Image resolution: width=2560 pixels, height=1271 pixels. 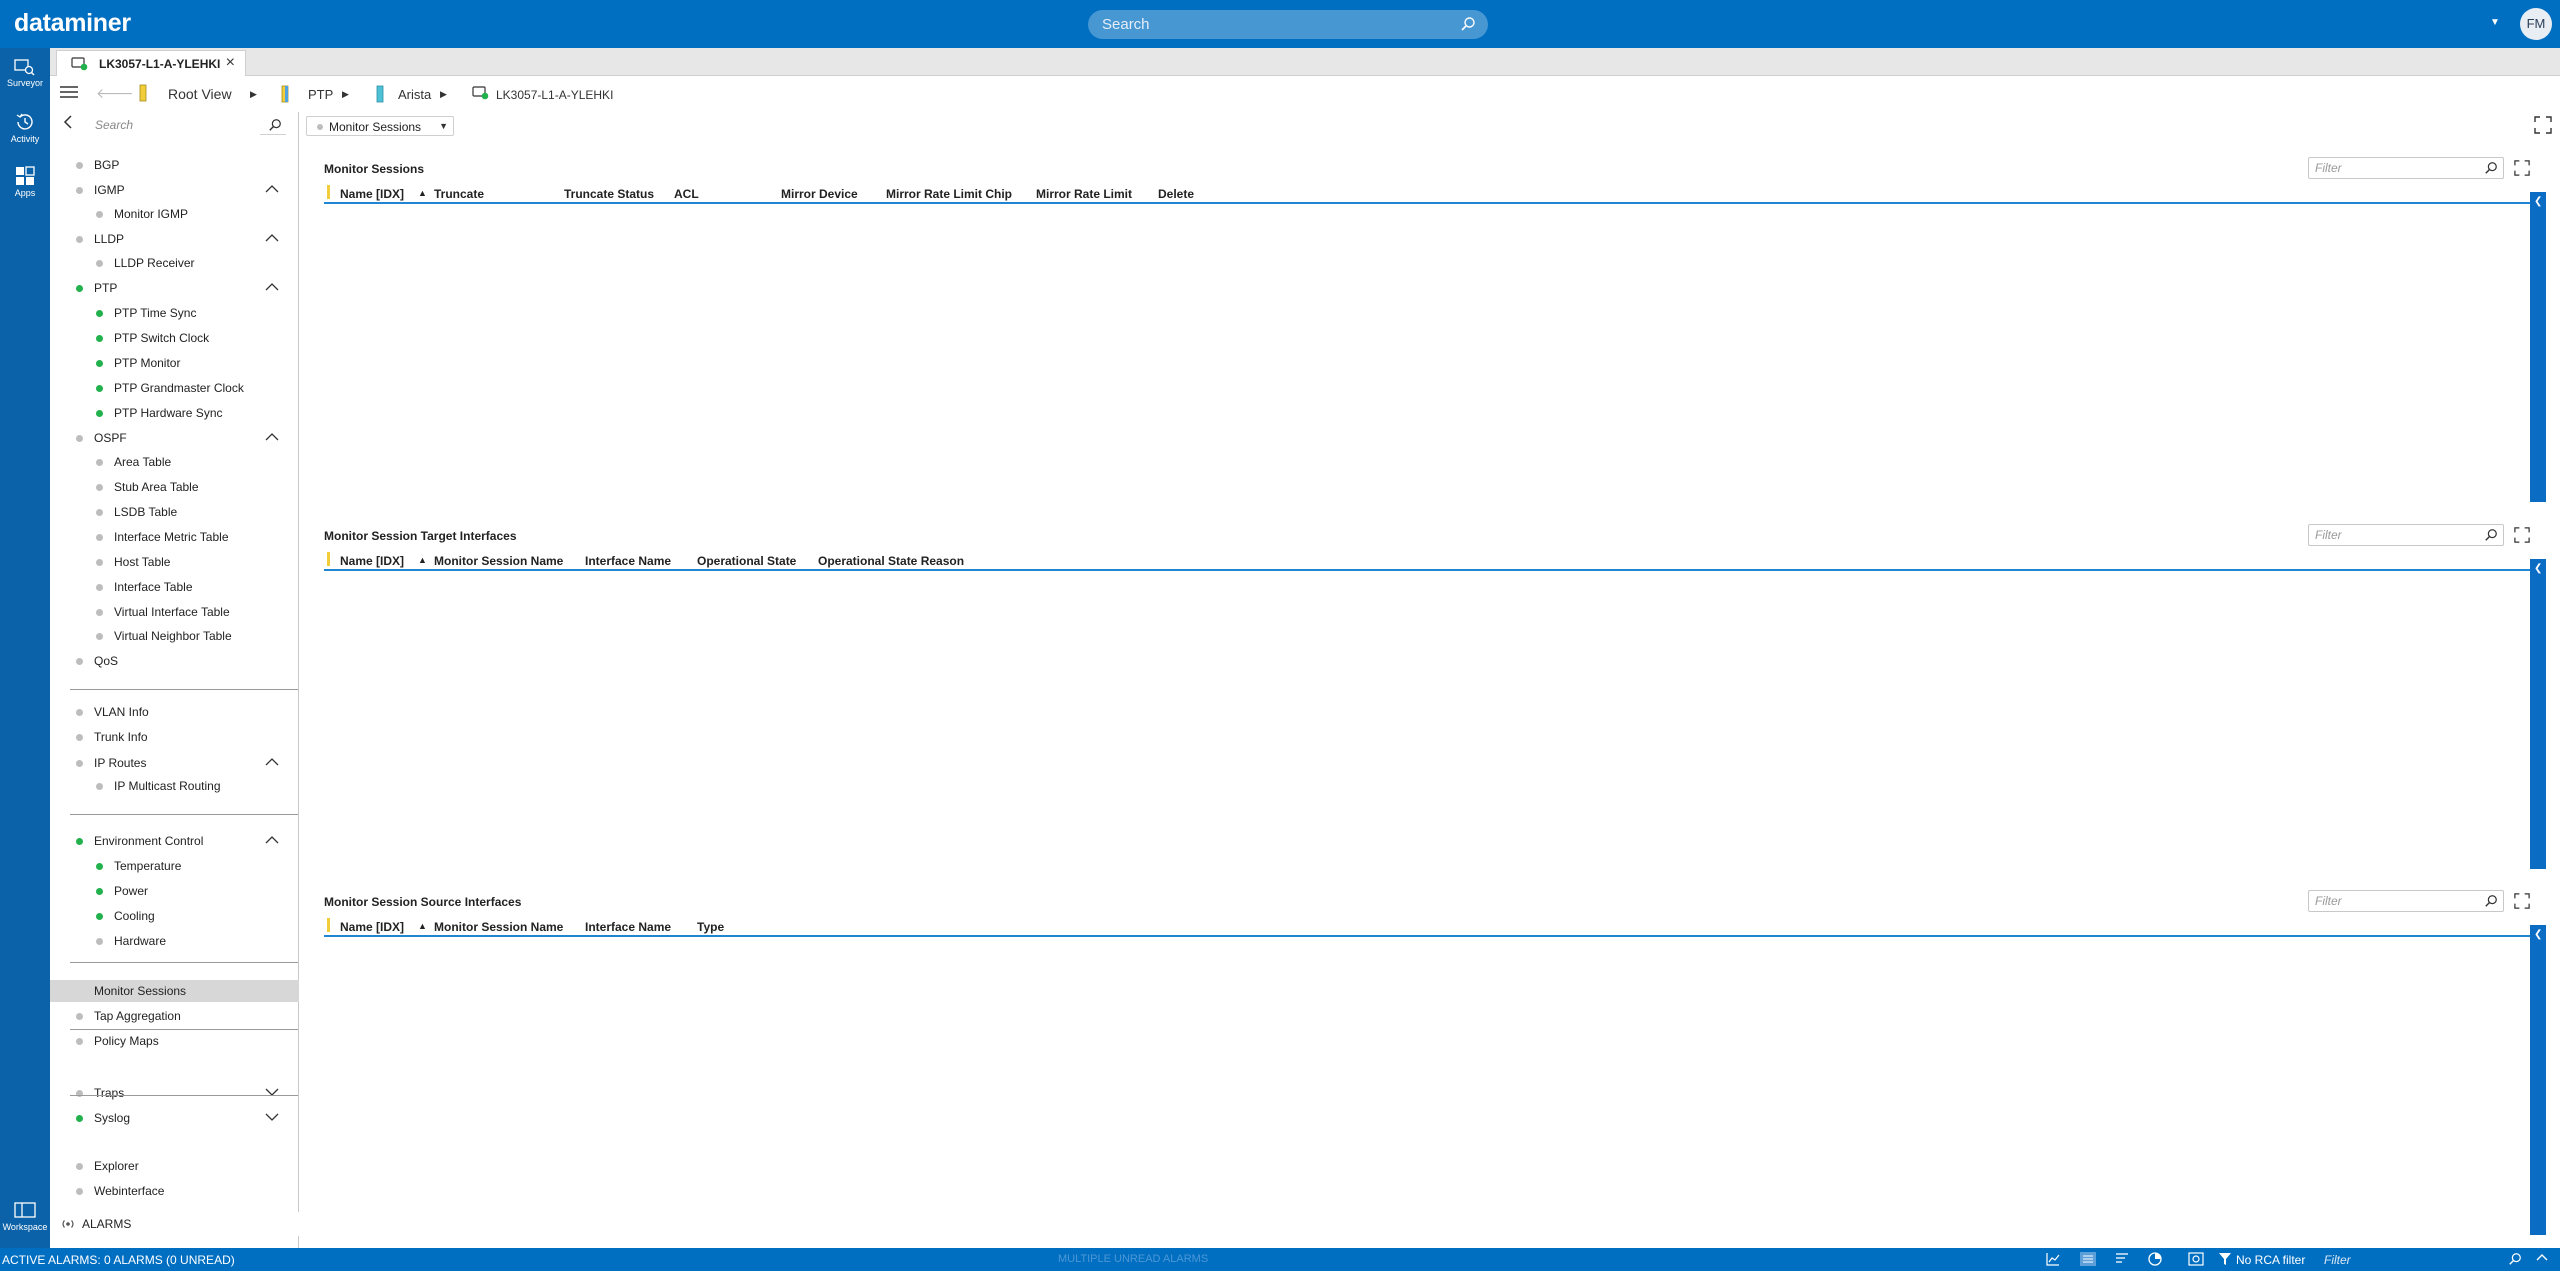 I want to click on sidebar-item-interface-table: Interface Table, so click(x=174, y=587).